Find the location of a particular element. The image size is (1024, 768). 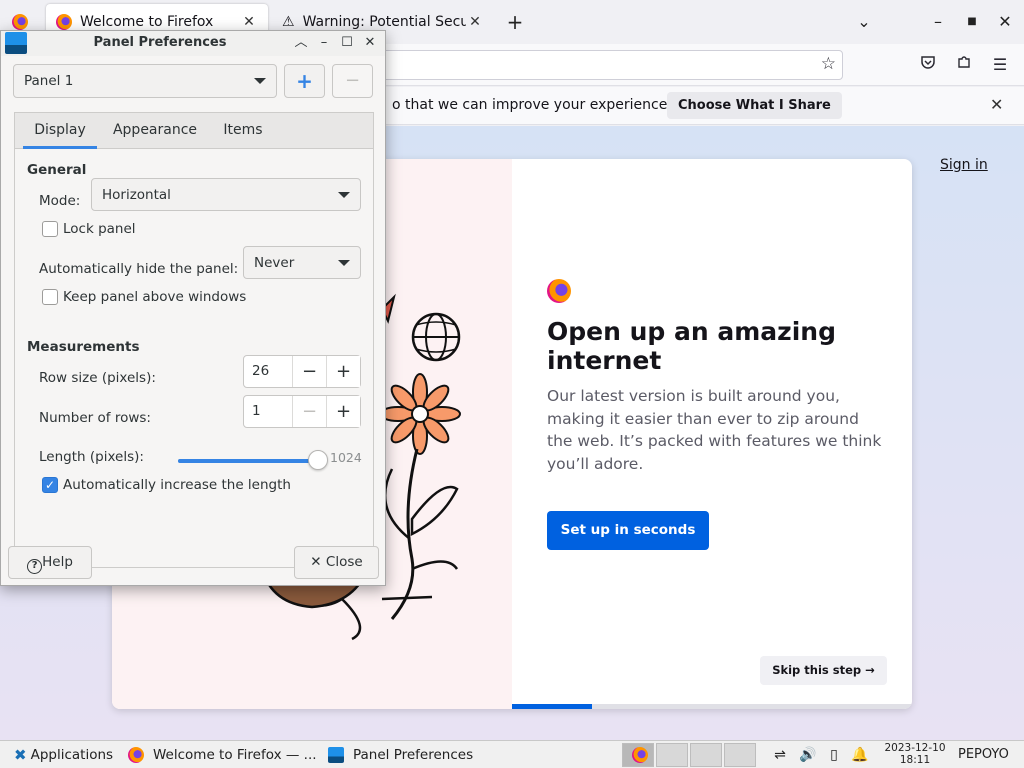

general-header: General is located at coordinates (57, 170).